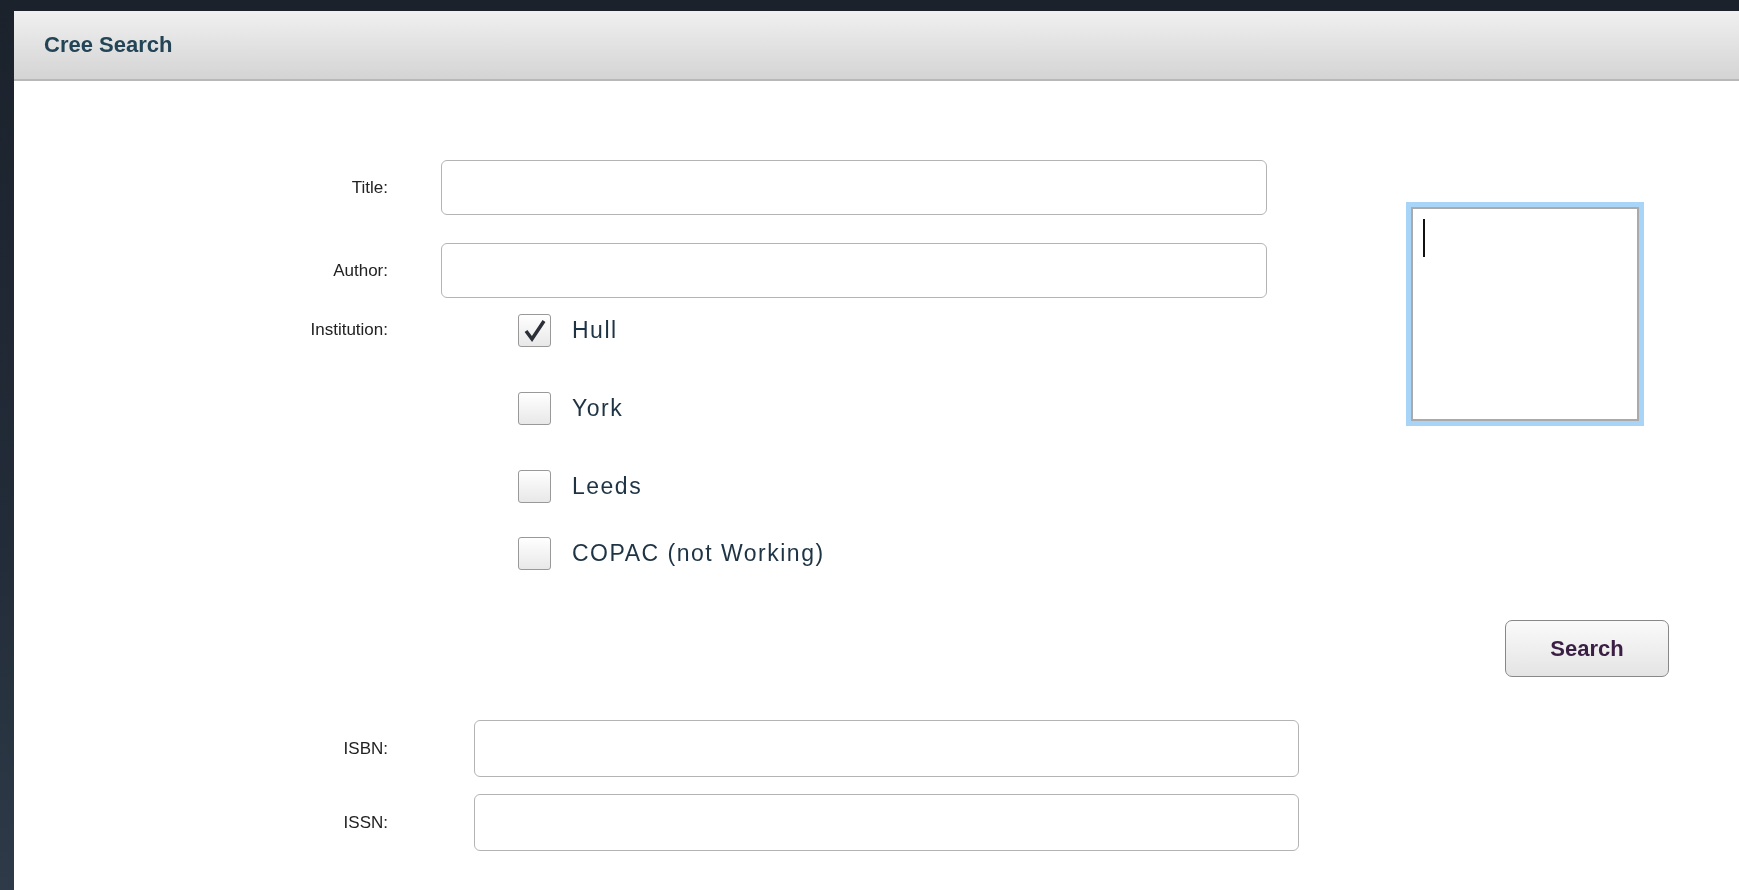 This screenshot has width=1739, height=890. Describe the element at coordinates (348, 329) in the screenshot. I see `field-label: Institution:` at that location.